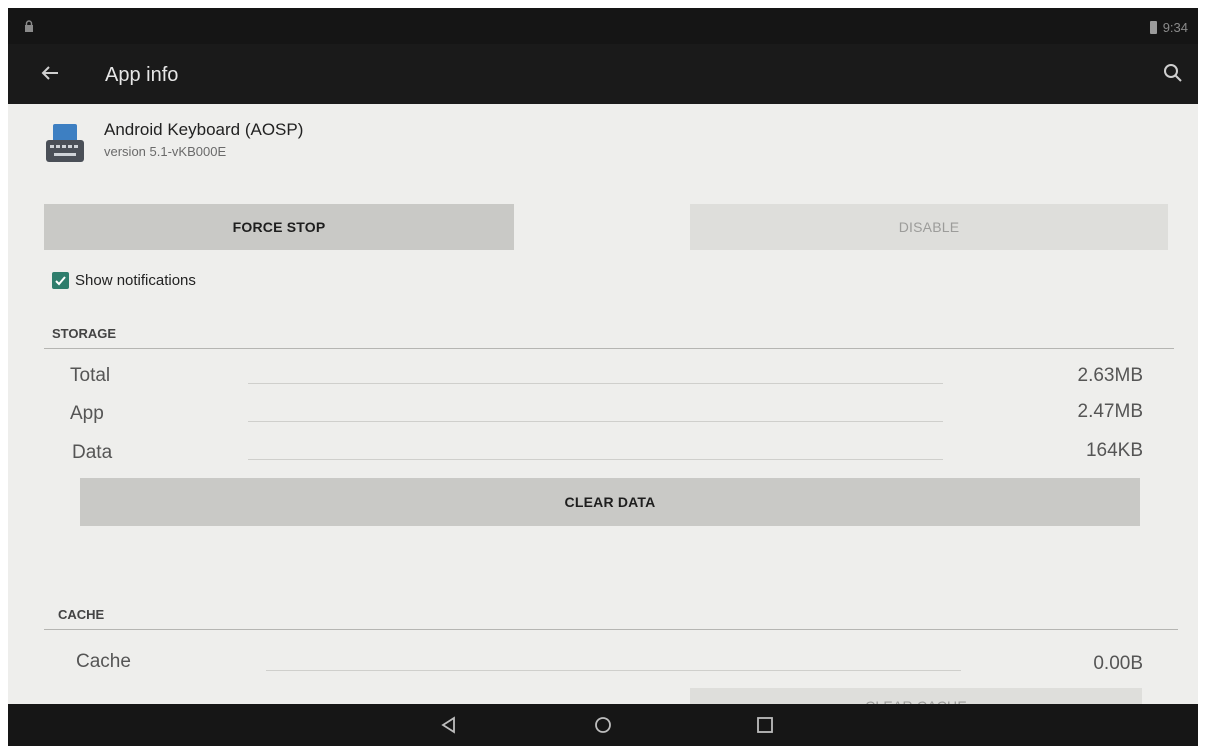 The width and height of the screenshot is (1206, 749). I want to click on page-title: App info, so click(142, 75).